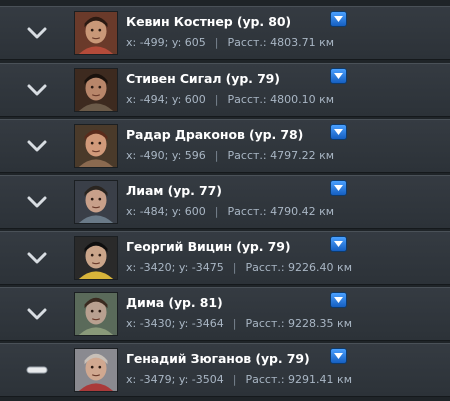 The height and width of the screenshot is (401, 450). Describe the element at coordinates (37, 370) in the screenshot. I see `minus-icon` at that location.